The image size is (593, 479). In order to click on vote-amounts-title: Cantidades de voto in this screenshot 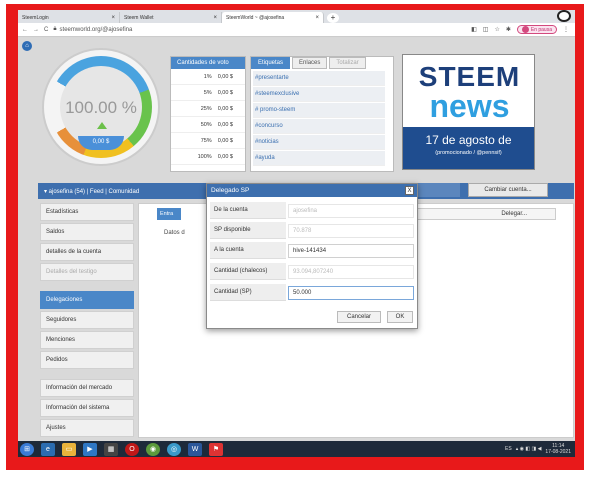, I will do `click(208, 63)`.